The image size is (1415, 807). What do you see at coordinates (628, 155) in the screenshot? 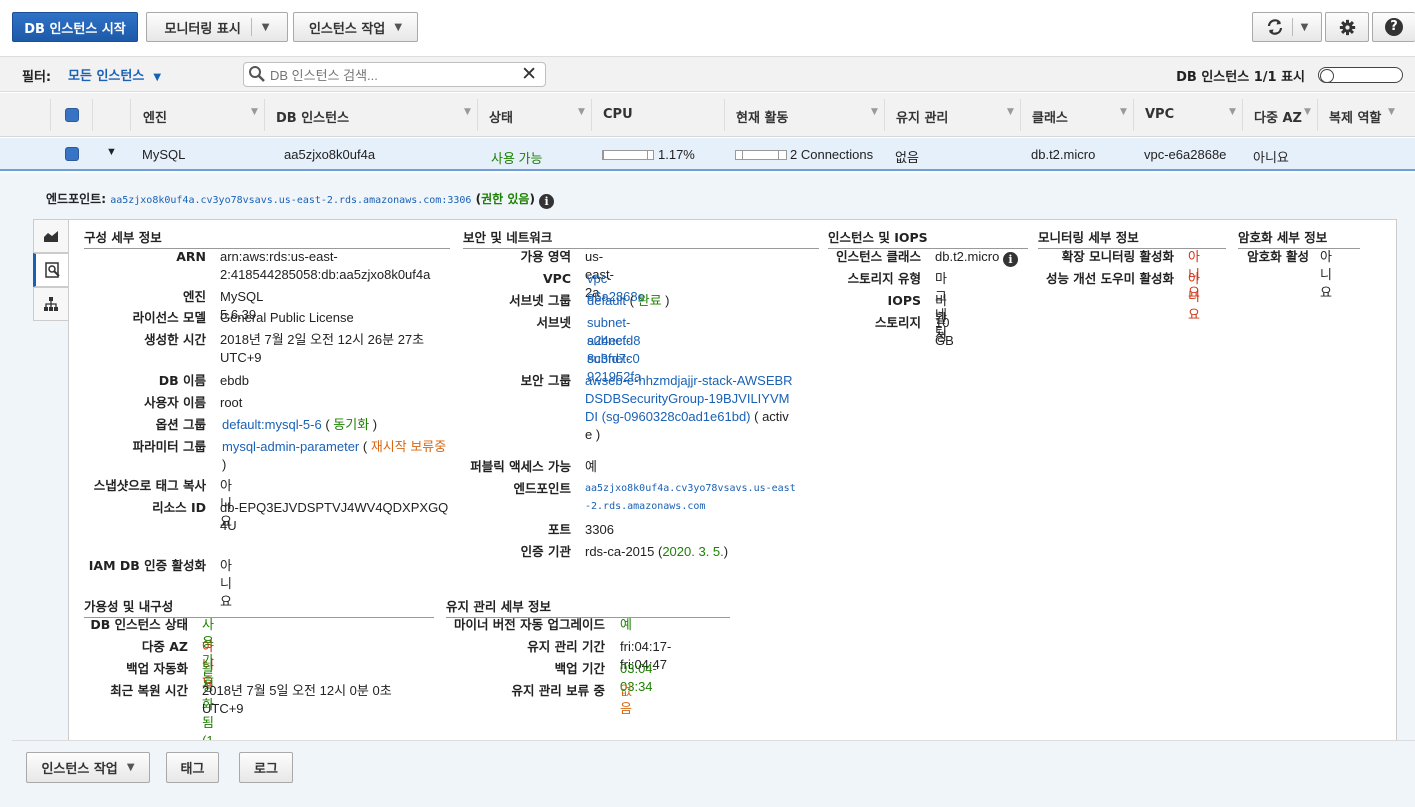
I see `cpu-progress-bar` at bounding box center [628, 155].